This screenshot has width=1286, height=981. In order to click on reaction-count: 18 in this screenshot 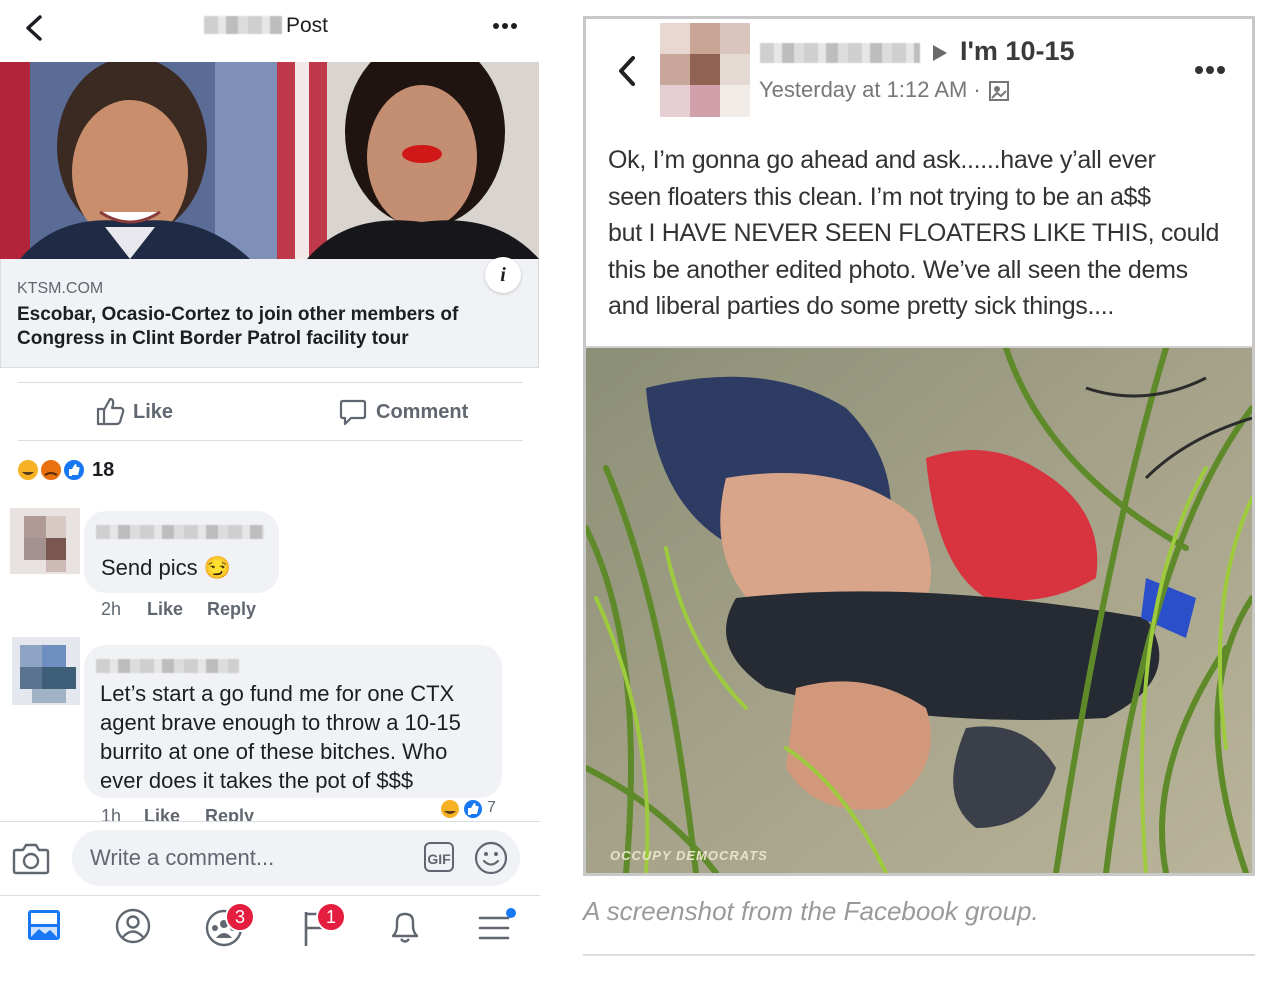, I will do `click(103, 470)`.